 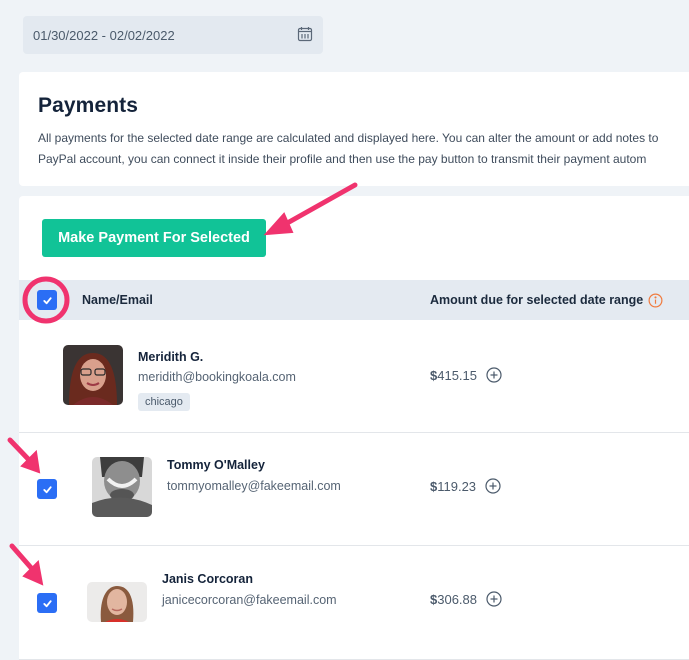 I want to click on date-range-input: 01/30/2022 - 02/02/2022, so click(x=173, y=35).